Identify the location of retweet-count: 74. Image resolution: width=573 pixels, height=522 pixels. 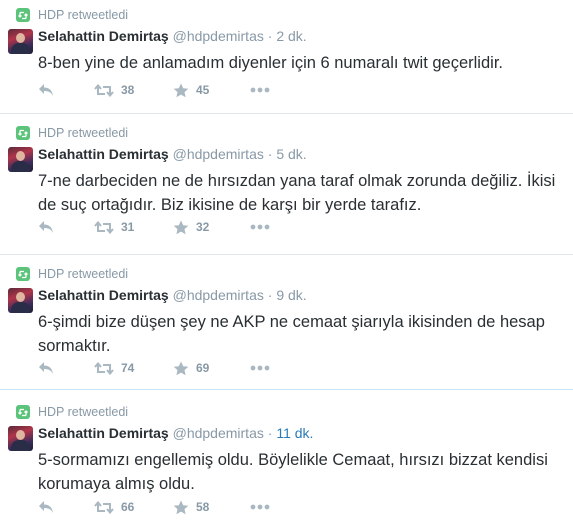
(128, 368).